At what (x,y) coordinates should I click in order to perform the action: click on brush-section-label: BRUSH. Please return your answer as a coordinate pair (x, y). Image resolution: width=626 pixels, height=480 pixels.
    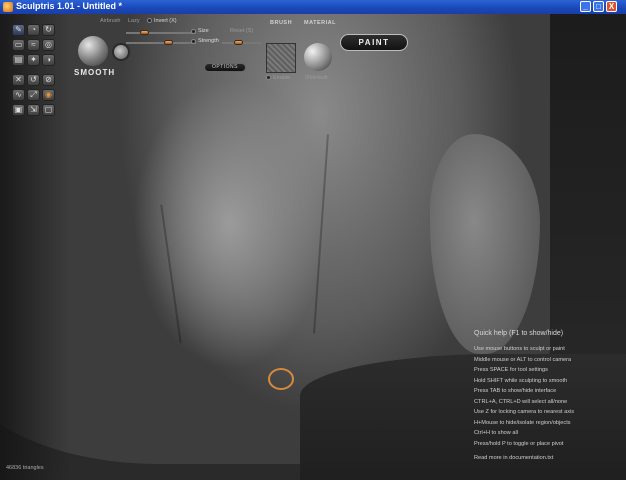
    Looking at the image, I should click on (281, 23).